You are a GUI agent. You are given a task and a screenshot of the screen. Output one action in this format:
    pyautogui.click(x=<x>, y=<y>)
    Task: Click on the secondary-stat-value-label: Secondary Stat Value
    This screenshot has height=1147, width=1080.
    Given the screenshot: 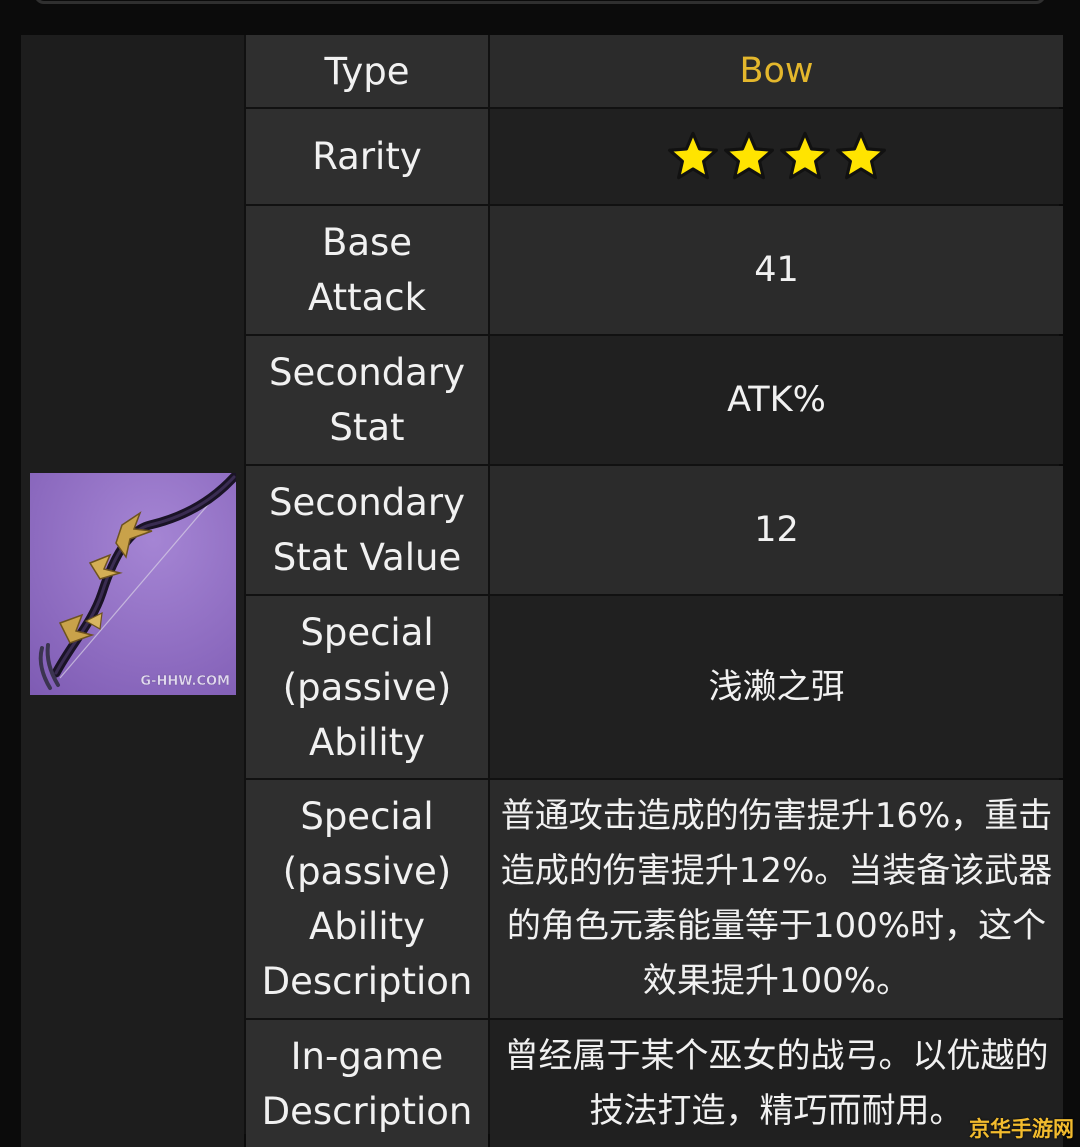 What is the action you would take?
    pyautogui.click(x=367, y=530)
    